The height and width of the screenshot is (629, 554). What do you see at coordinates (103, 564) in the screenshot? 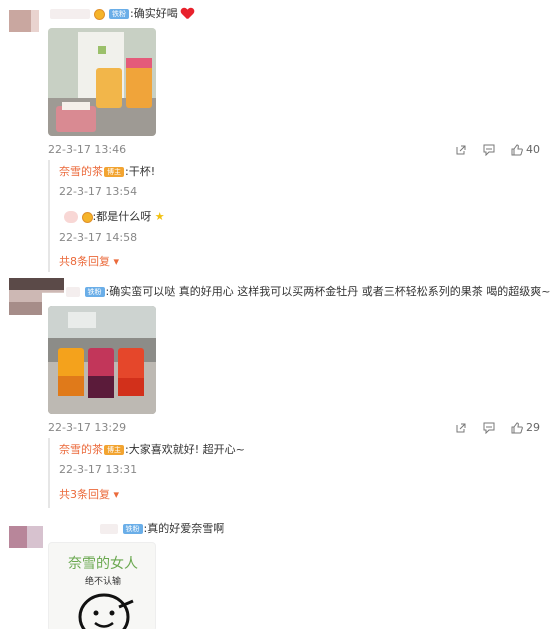
I see `sticker-caption: 奈雪的女人` at bounding box center [103, 564].